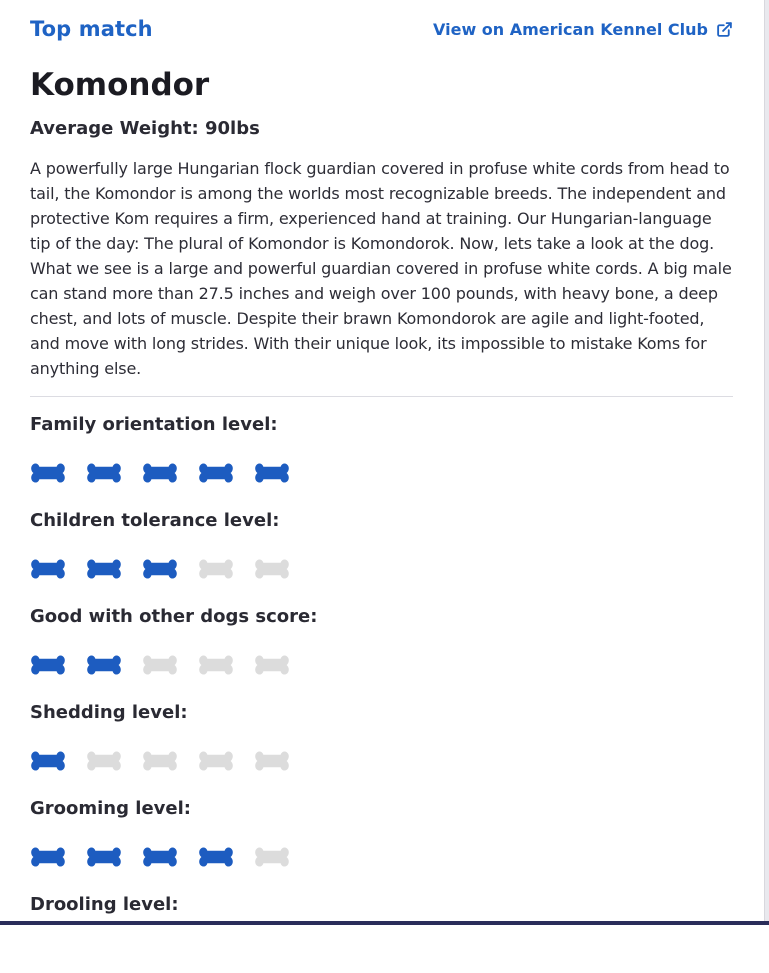 The image size is (769, 973). What do you see at coordinates (109, 712) in the screenshot?
I see `trait-label: Shedding level:` at bounding box center [109, 712].